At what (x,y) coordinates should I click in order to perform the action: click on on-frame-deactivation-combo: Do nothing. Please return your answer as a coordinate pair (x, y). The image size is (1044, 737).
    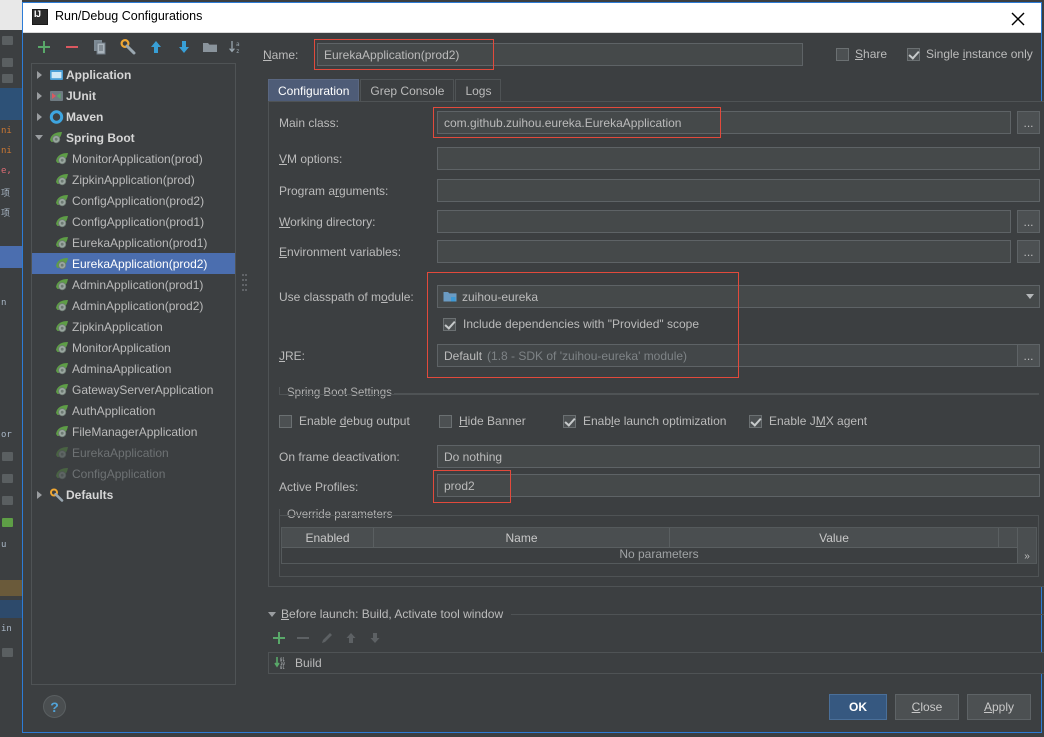
    Looking at the image, I should click on (738, 456).